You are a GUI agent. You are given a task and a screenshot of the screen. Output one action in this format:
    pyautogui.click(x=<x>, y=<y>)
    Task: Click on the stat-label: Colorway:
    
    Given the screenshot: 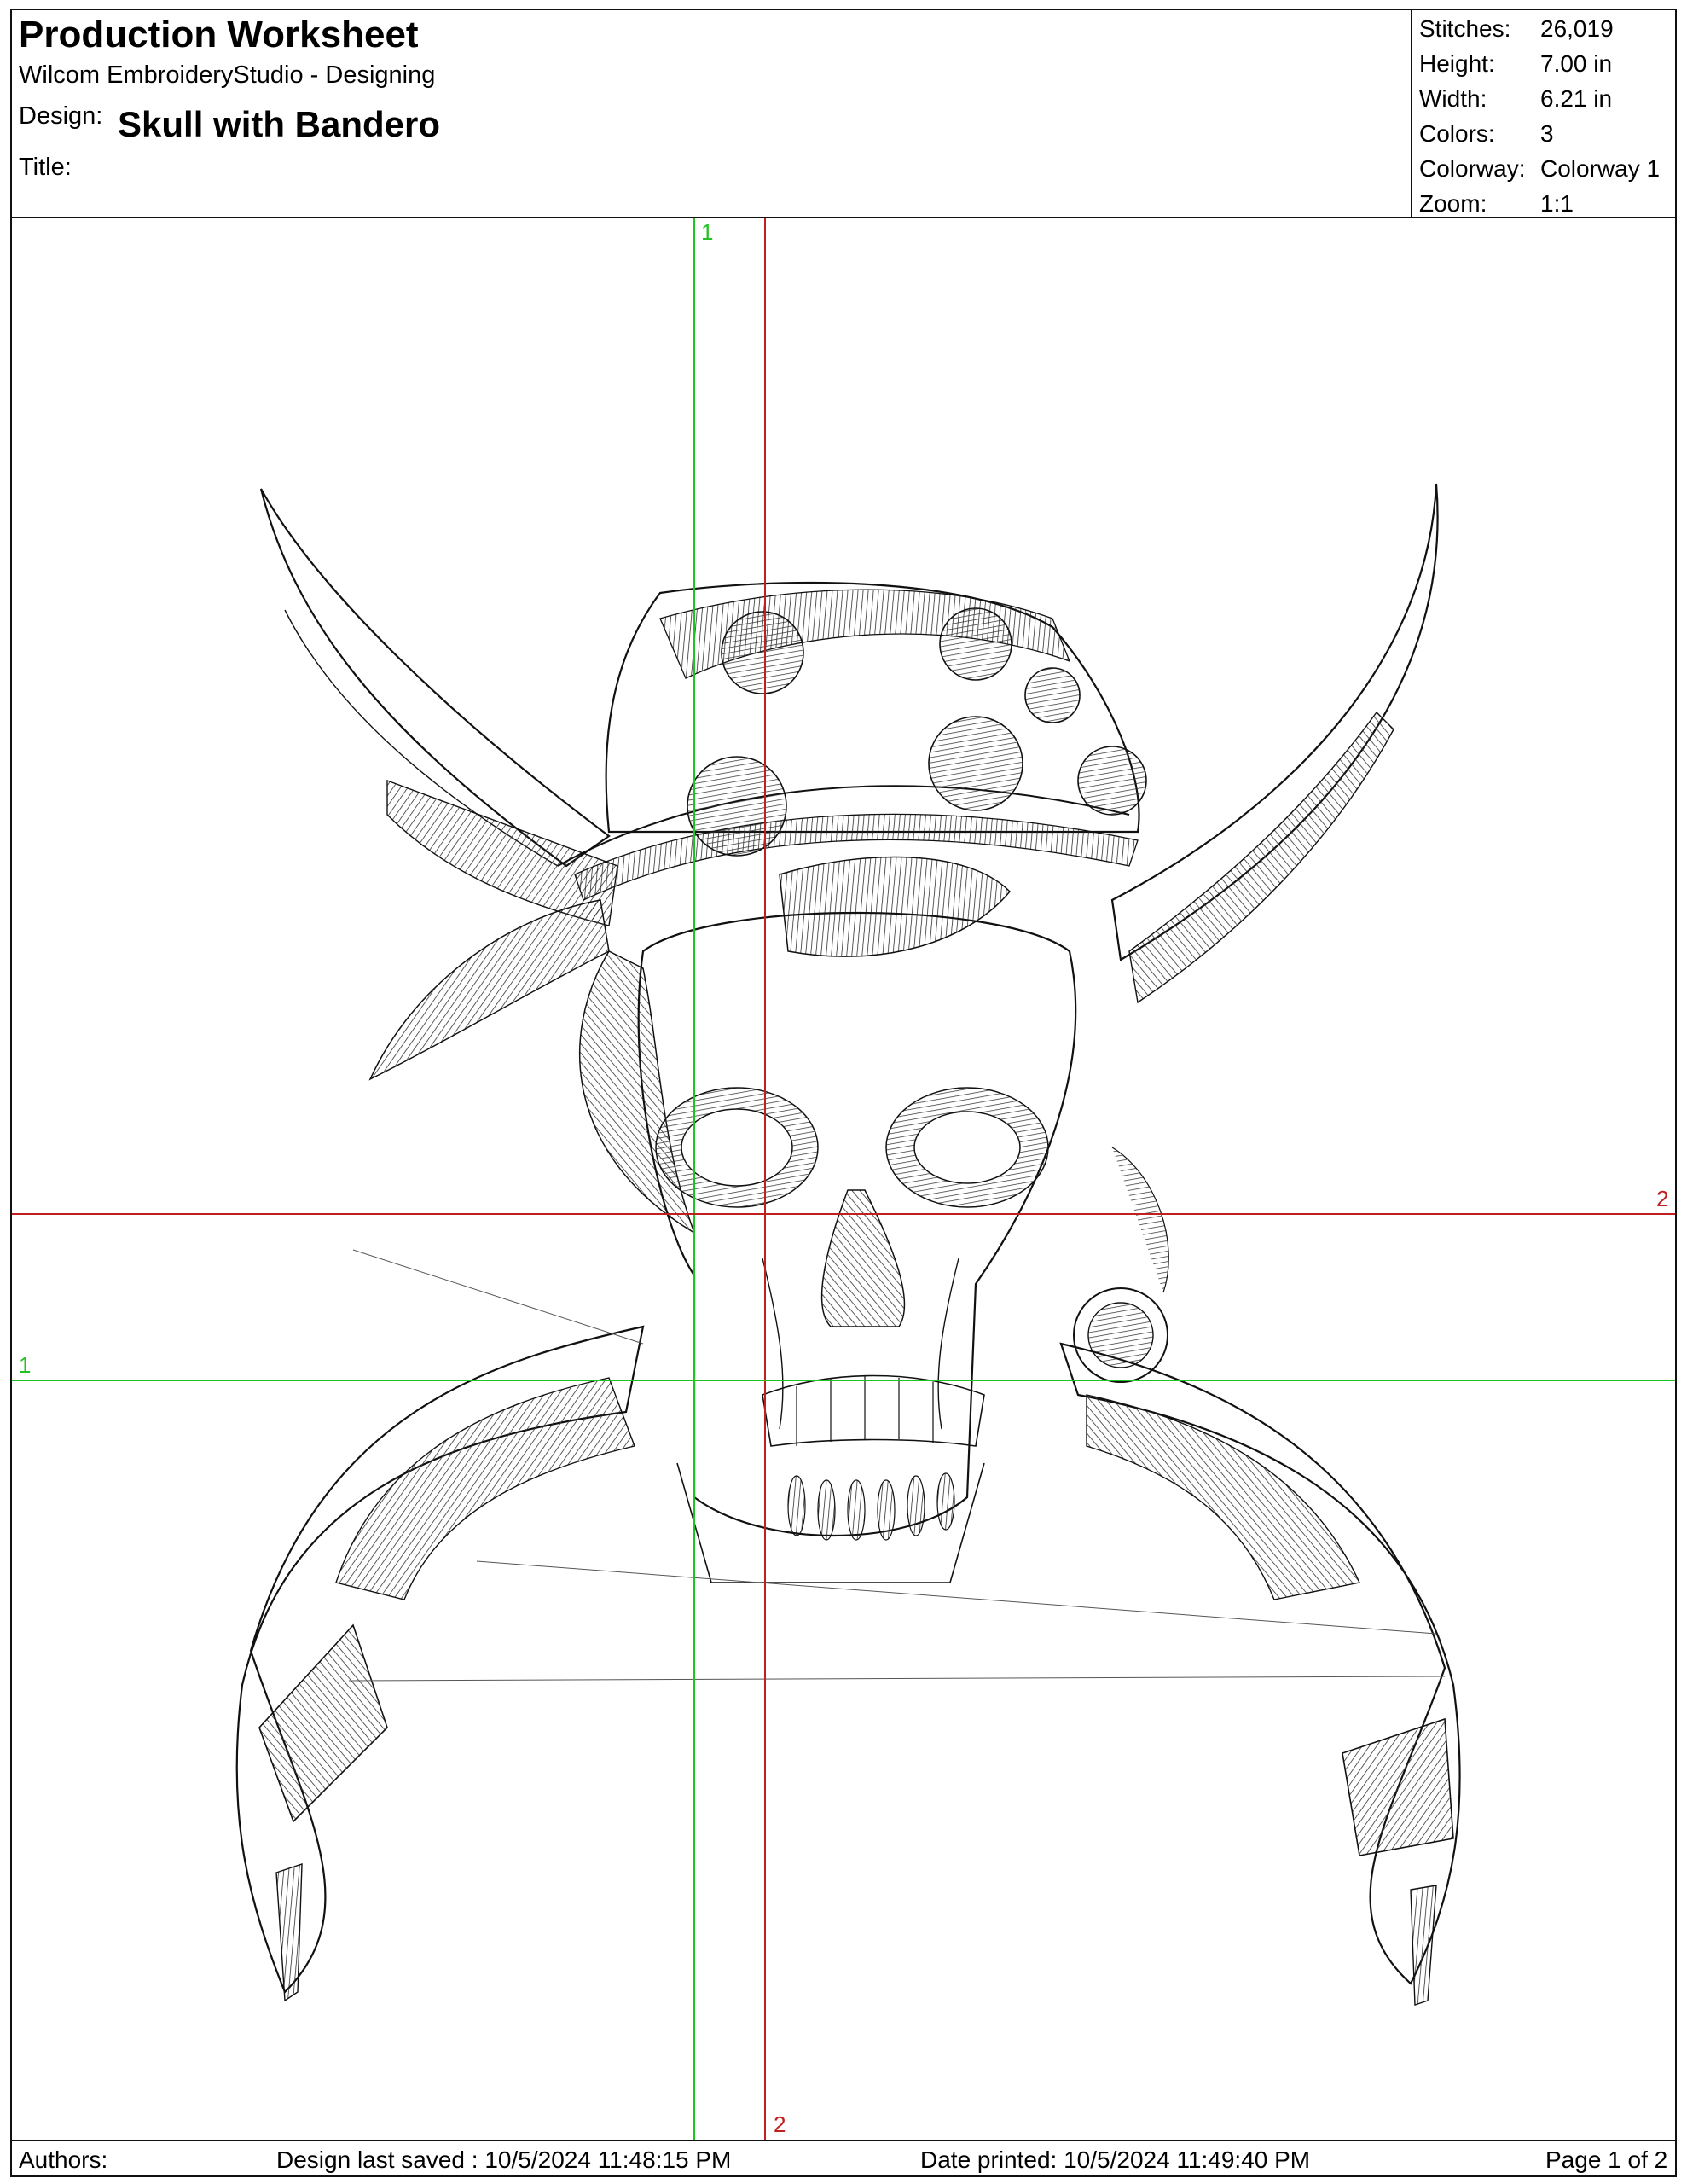 What is the action you would take?
    pyautogui.click(x=1473, y=168)
    